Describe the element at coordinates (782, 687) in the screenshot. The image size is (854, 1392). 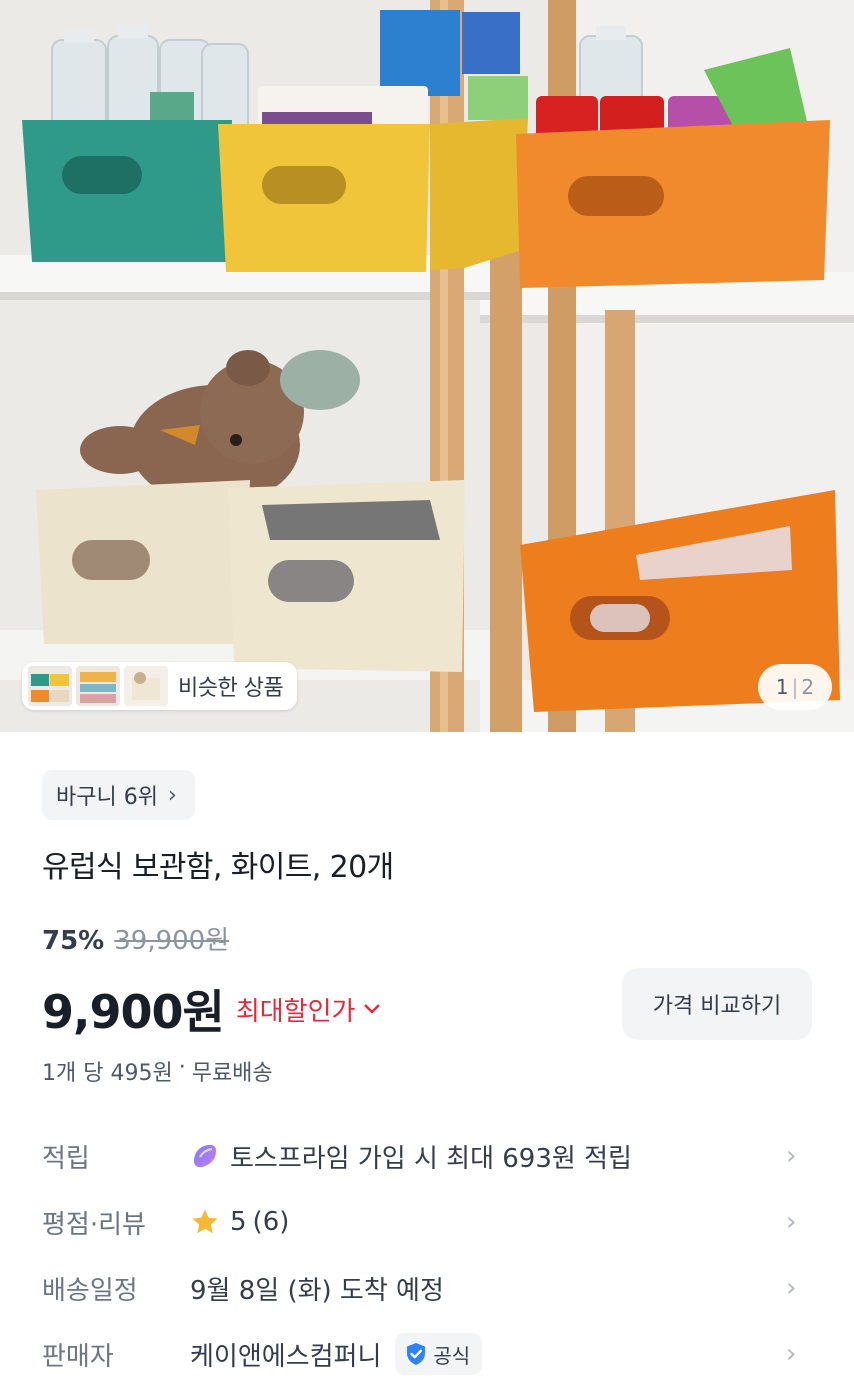
I see `current-page: 1` at that location.